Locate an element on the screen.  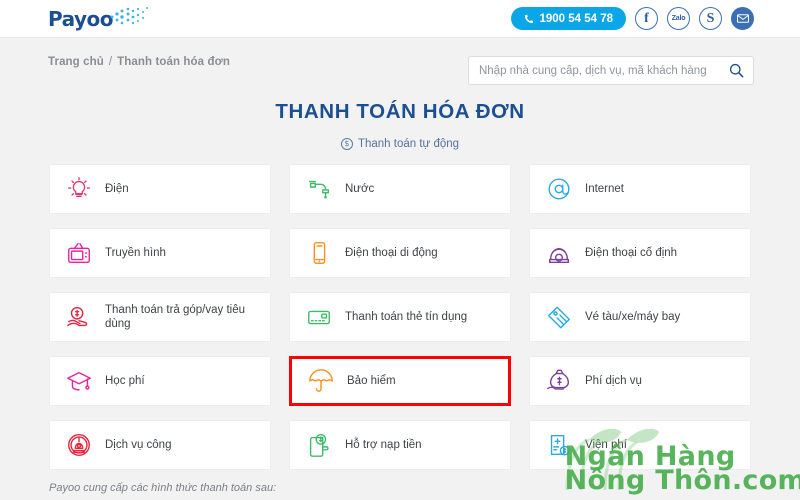
service-label: Internet is located at coordinates (604, 189).